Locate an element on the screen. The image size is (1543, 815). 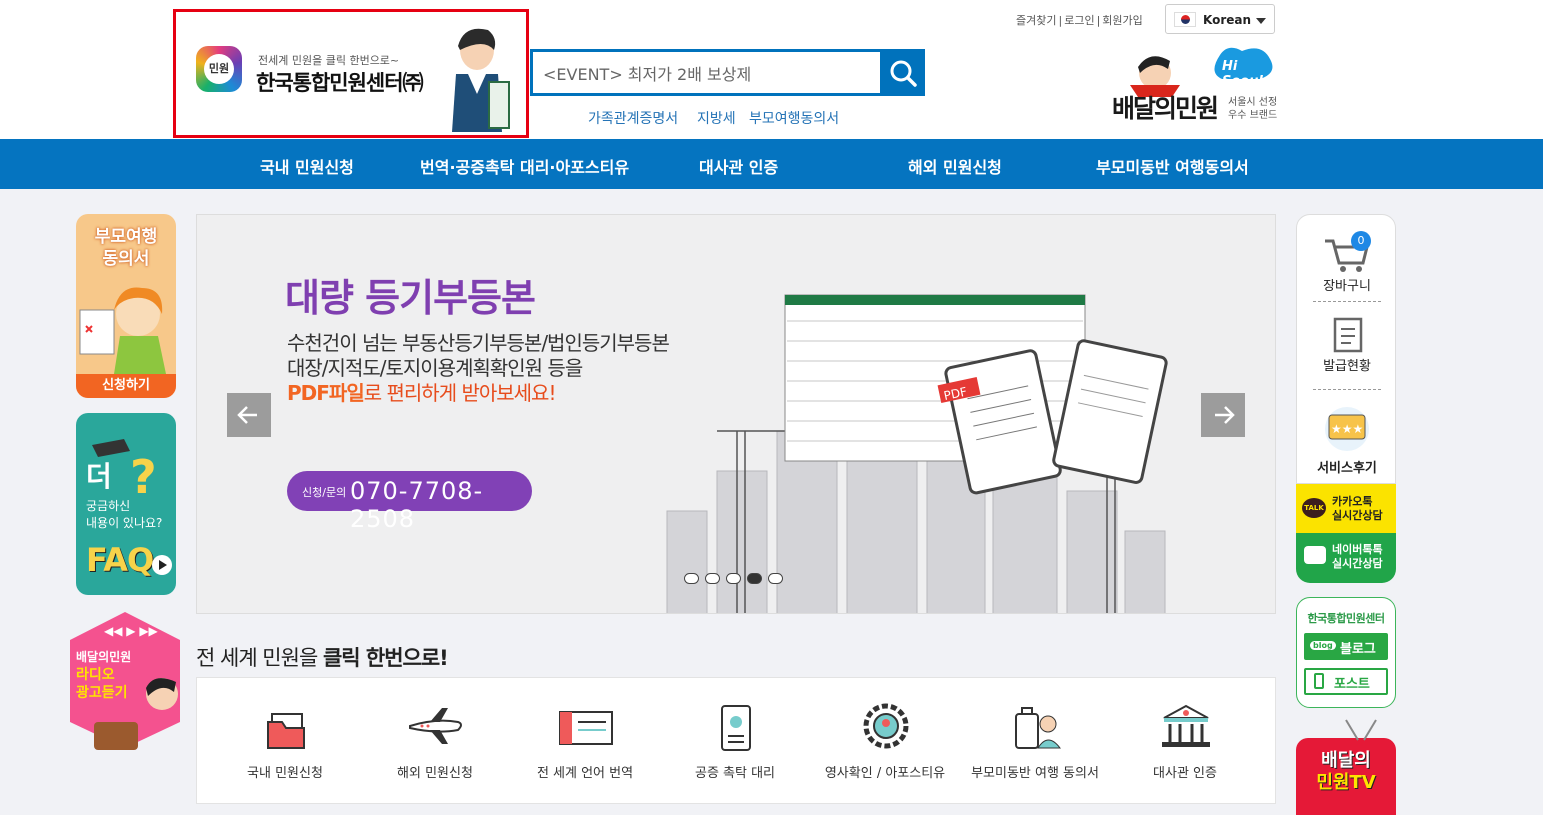
issue-status-link: 발급현황 is located at coordinates (1347, 352).